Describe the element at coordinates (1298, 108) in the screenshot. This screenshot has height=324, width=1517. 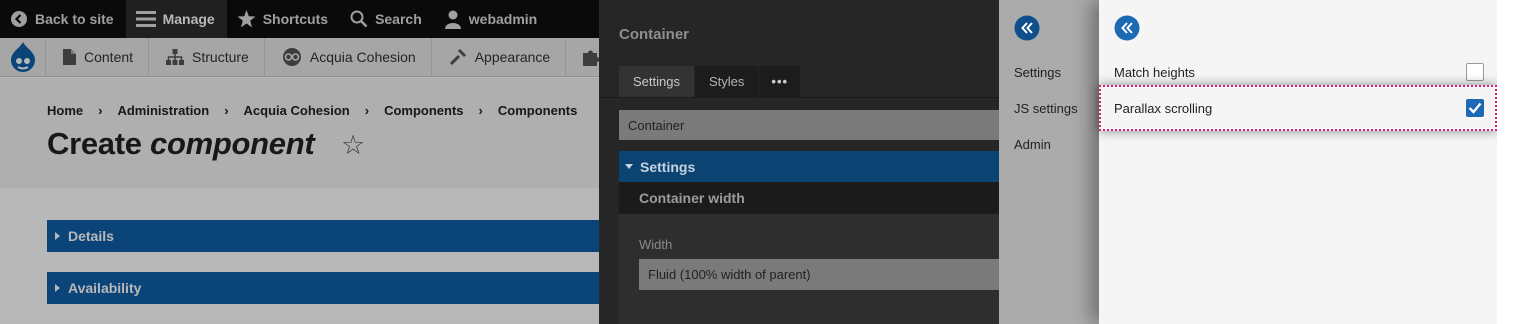
I see `highlight-outline` at that location.